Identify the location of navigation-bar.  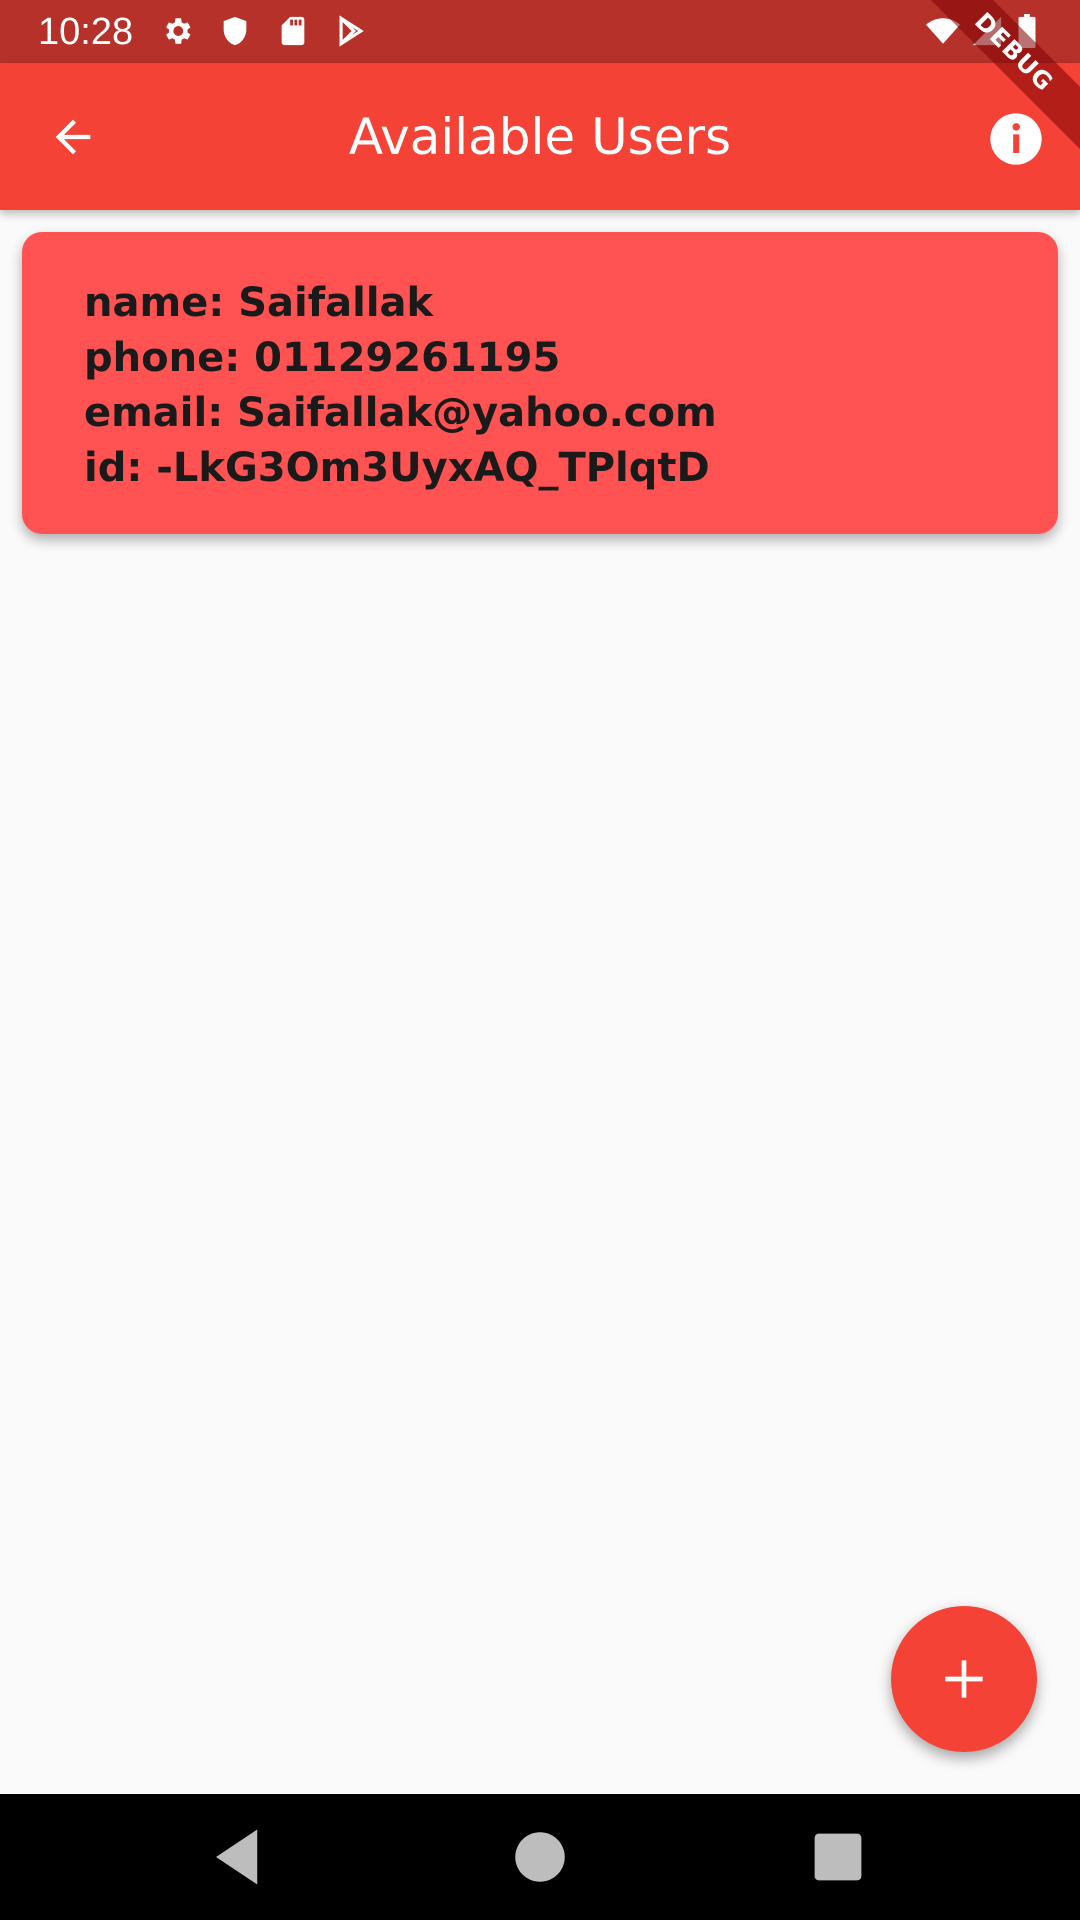
(540, 1857).